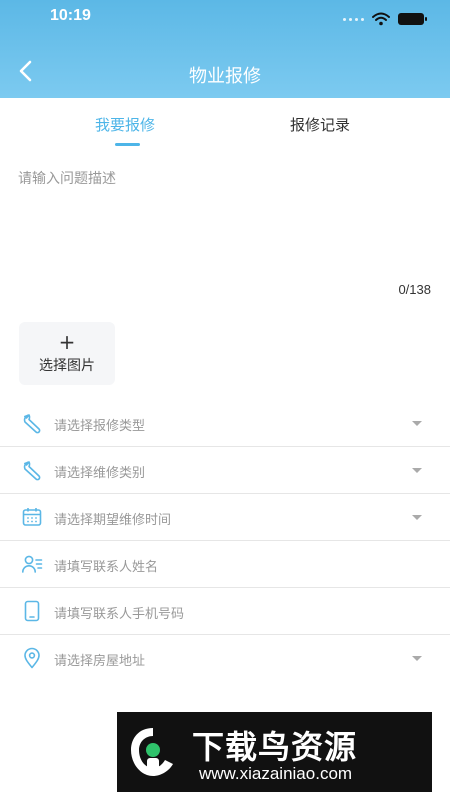 This screenshot has height=800, width=450. I want to click on location-pin-icon, so click(32, 658).